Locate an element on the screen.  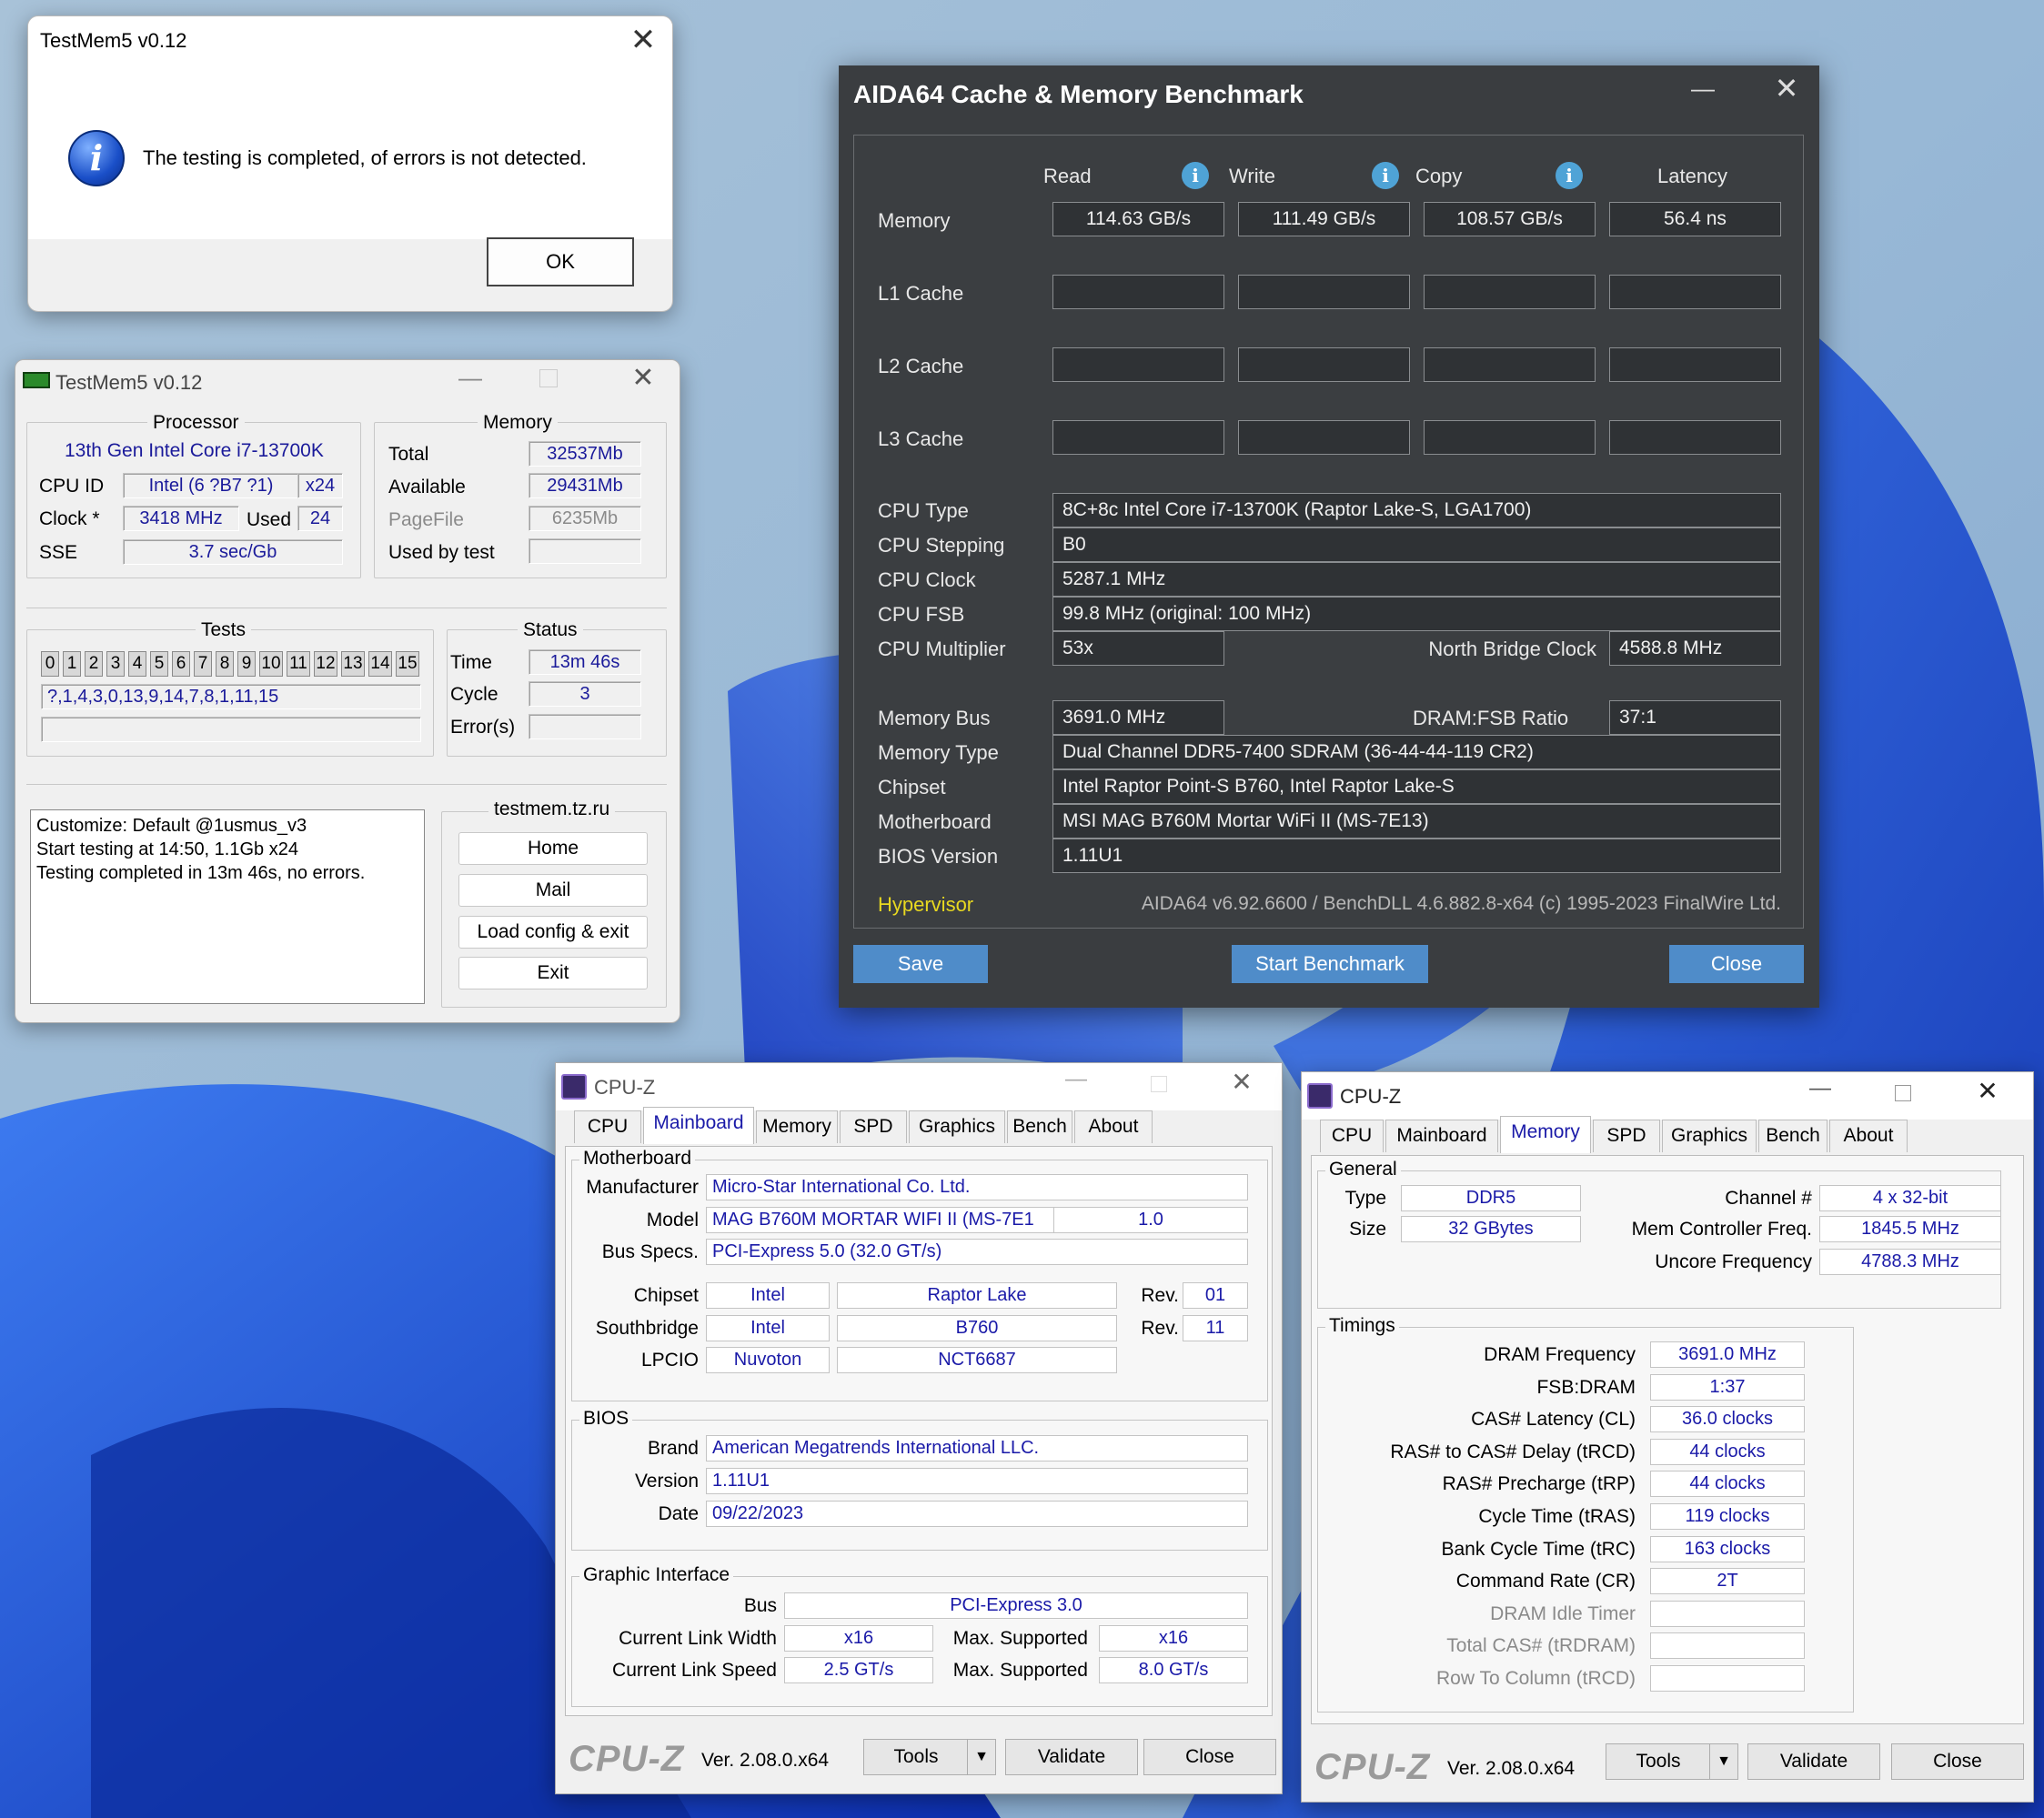
version-label: Version is located at coordinates (666, 1481).